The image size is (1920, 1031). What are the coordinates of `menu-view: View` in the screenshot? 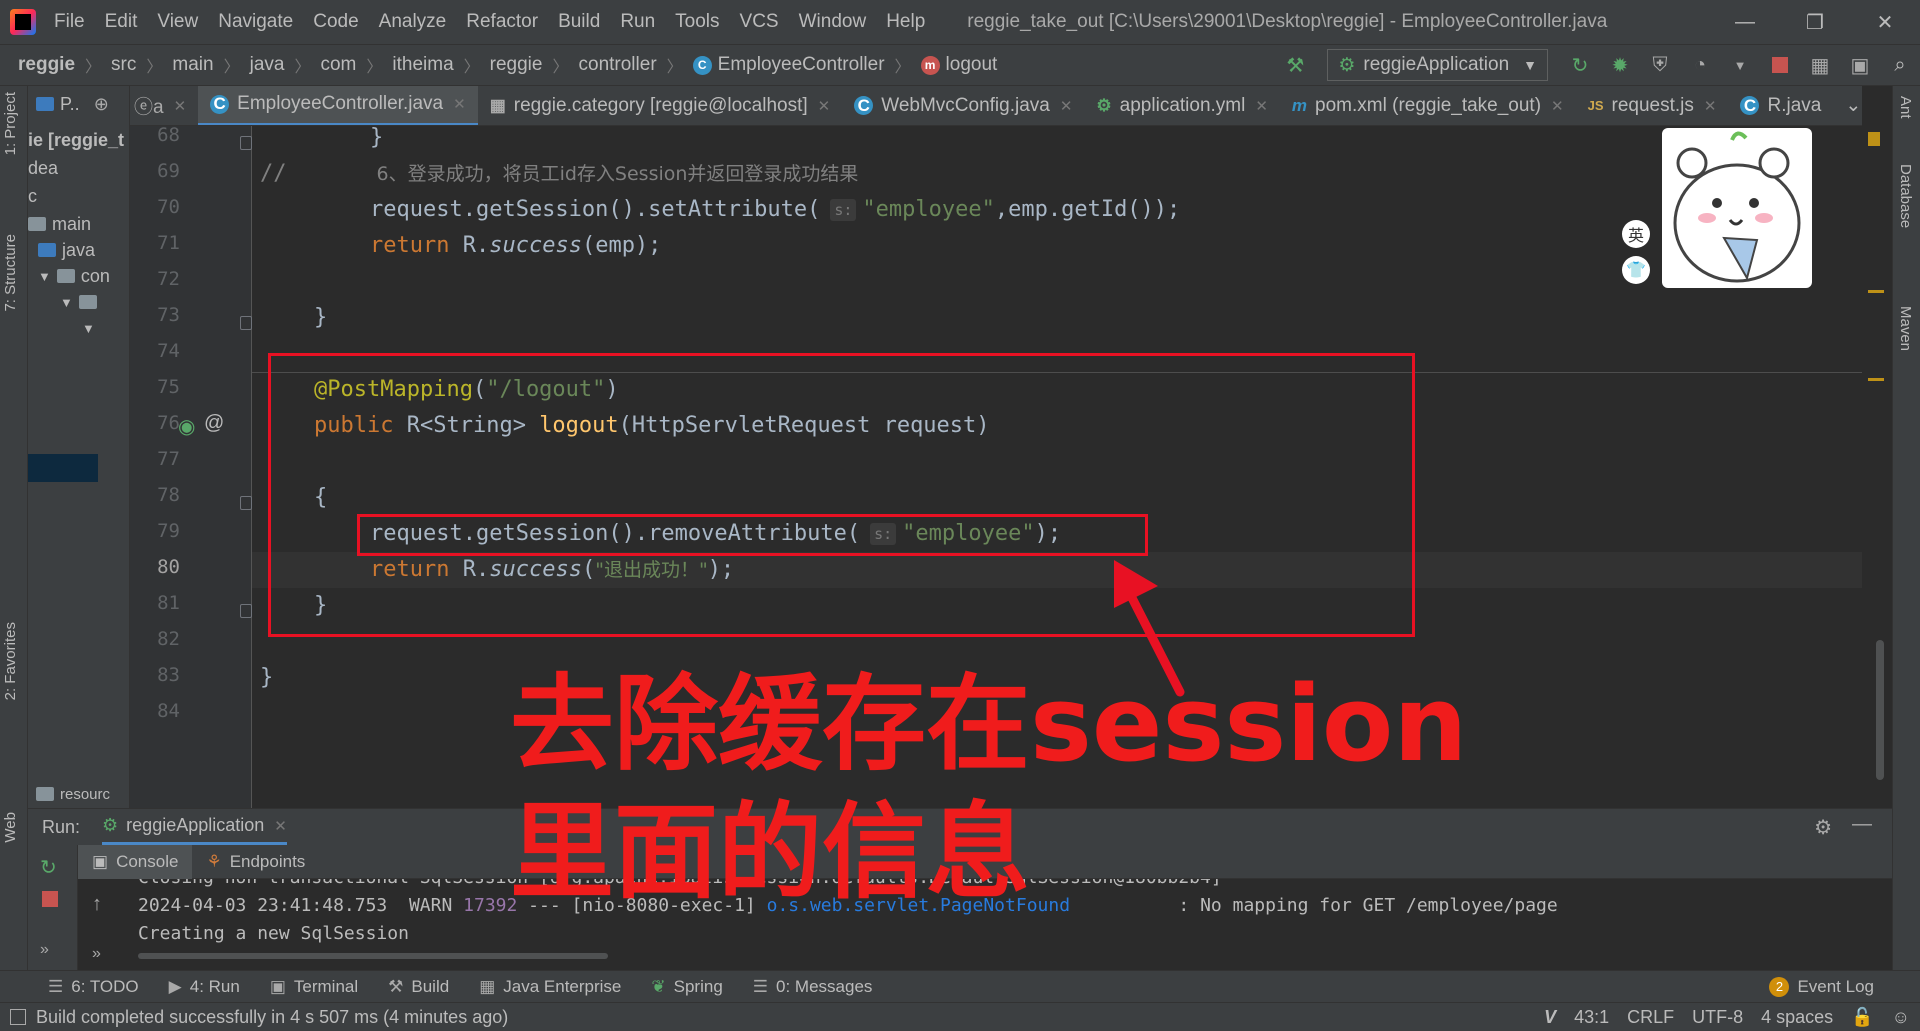 It's located at (177, 22).